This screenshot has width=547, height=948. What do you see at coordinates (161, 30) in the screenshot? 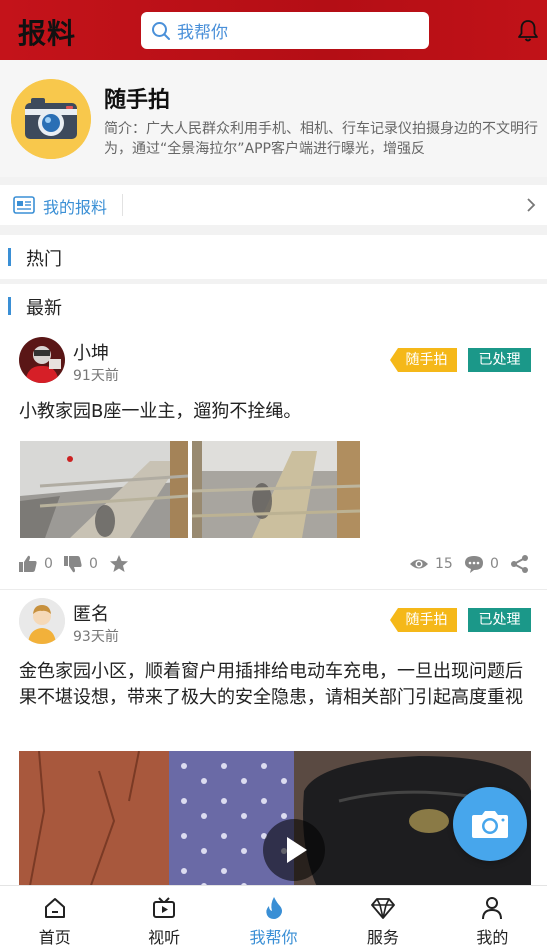
I see `search-icon` at bounding box center [161, 30].